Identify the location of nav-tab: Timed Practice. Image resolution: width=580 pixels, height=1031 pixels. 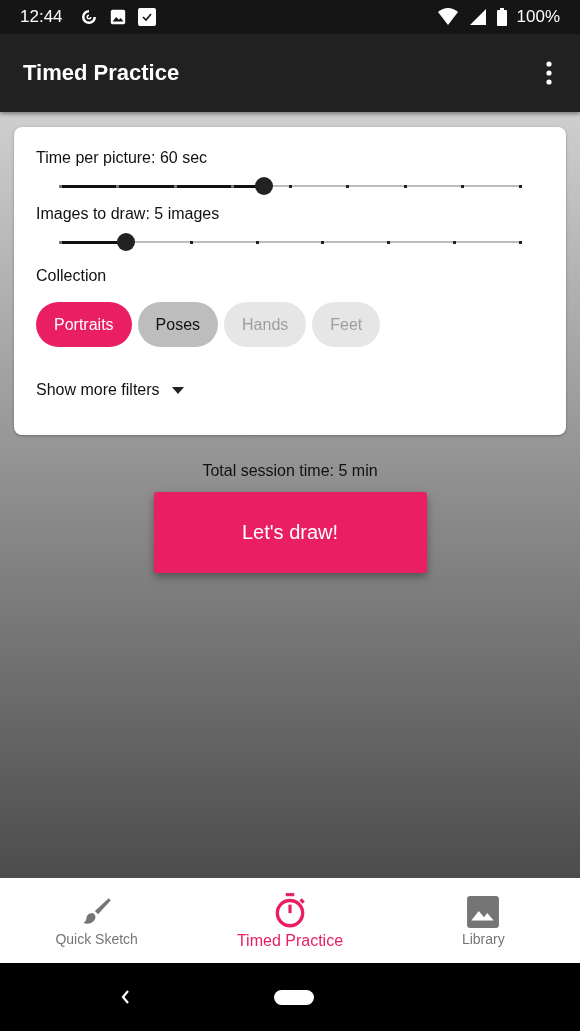
(290, 920).